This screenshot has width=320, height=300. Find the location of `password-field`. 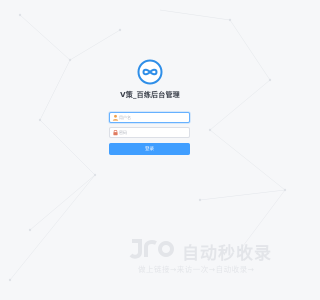

password-field is located at coordinates (149, 132).